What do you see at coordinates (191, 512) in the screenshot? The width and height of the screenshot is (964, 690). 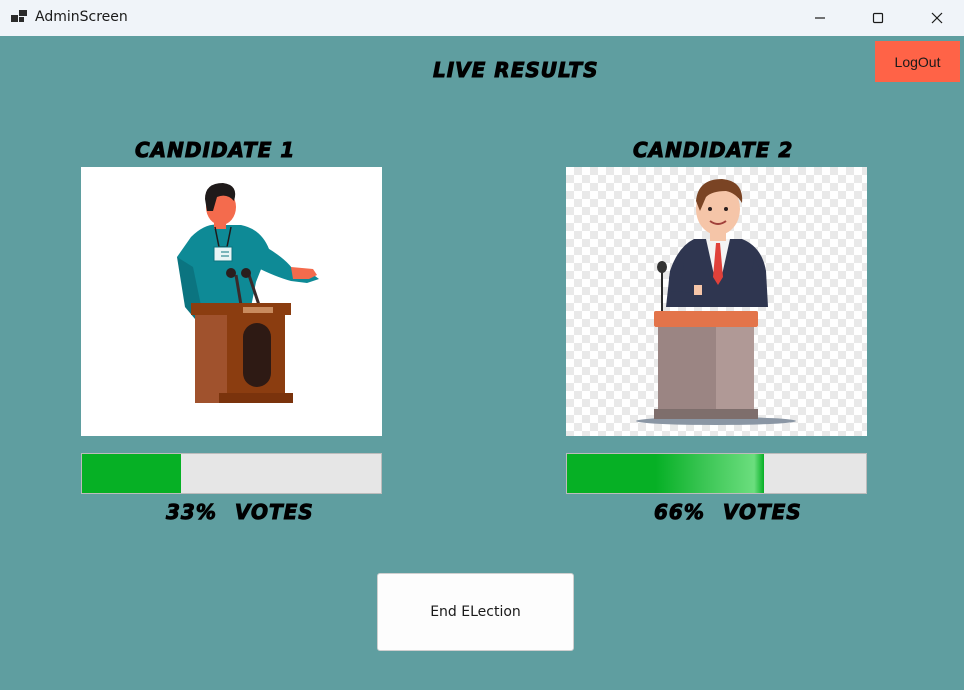 I see `candidate-1-percent: 33%` at bounding box center [191, 512].